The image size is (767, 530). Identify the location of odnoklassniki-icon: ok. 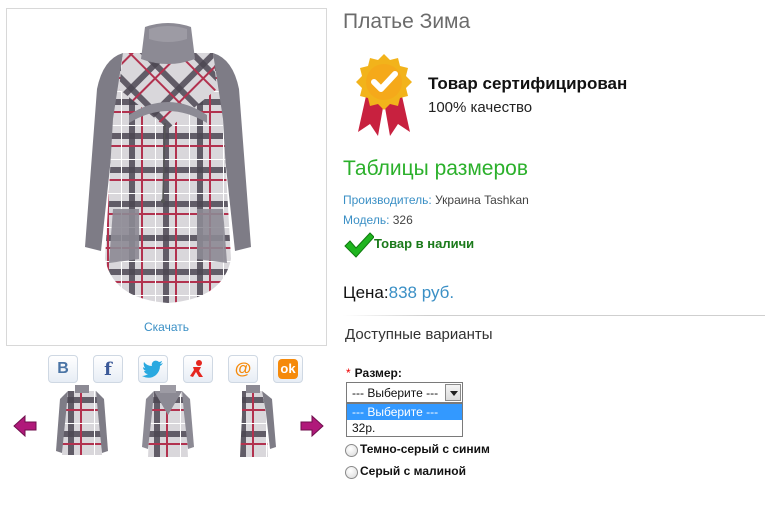
(288, 369).